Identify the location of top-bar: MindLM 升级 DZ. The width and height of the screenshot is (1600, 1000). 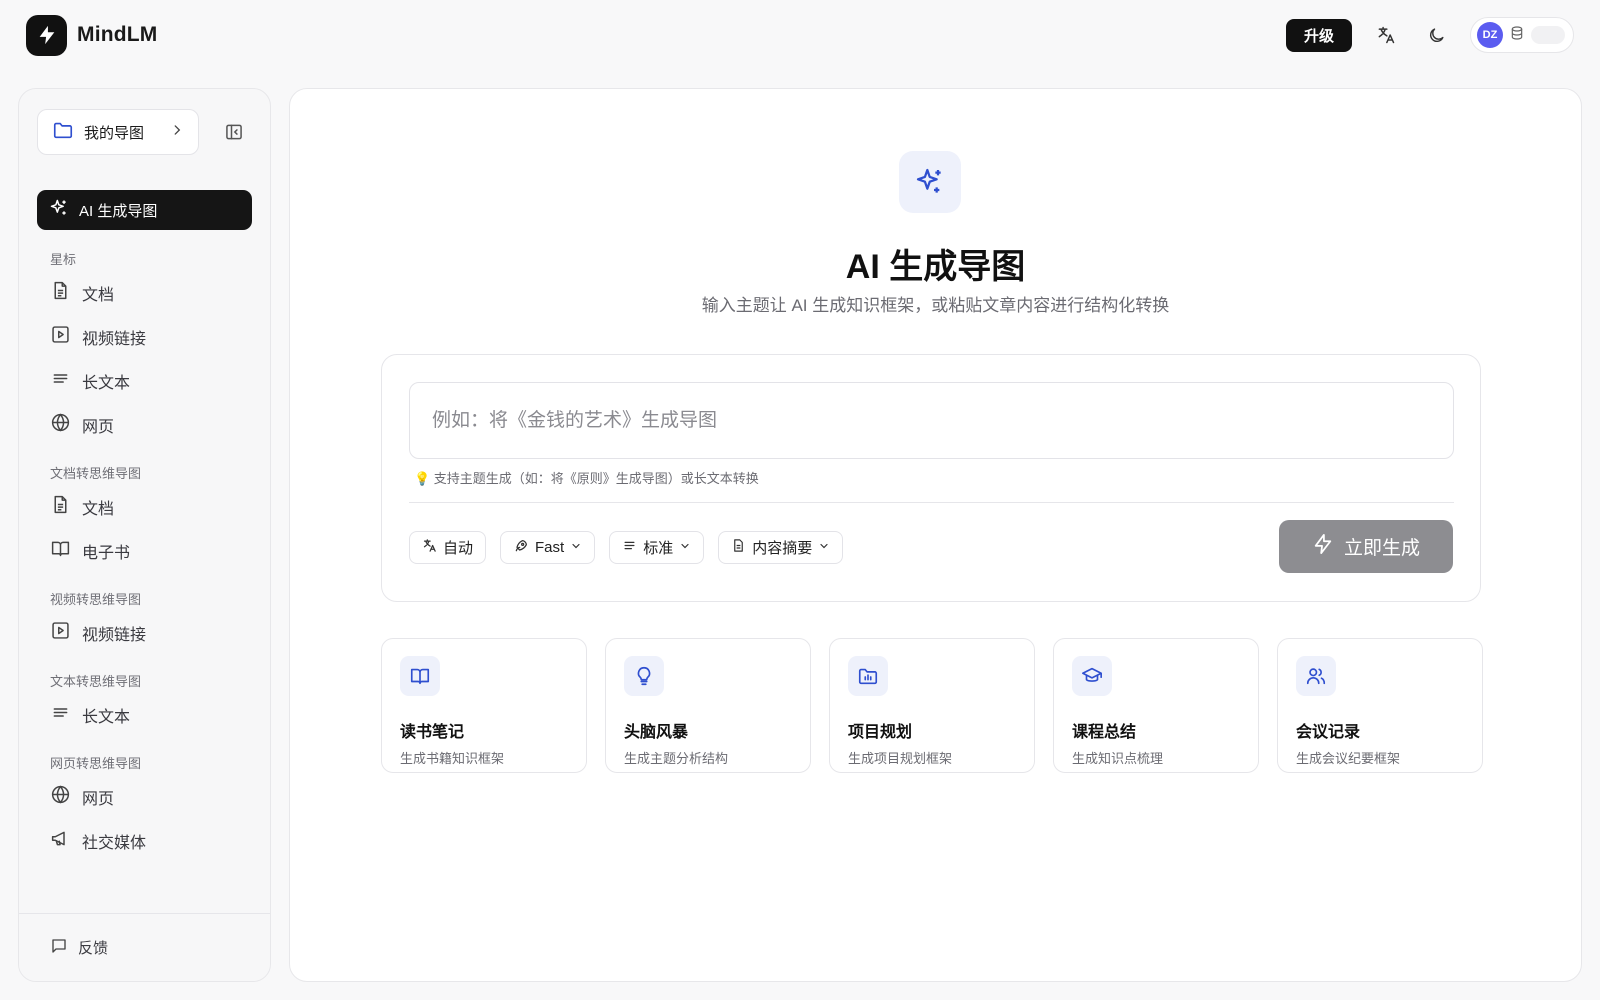
(800, 35).